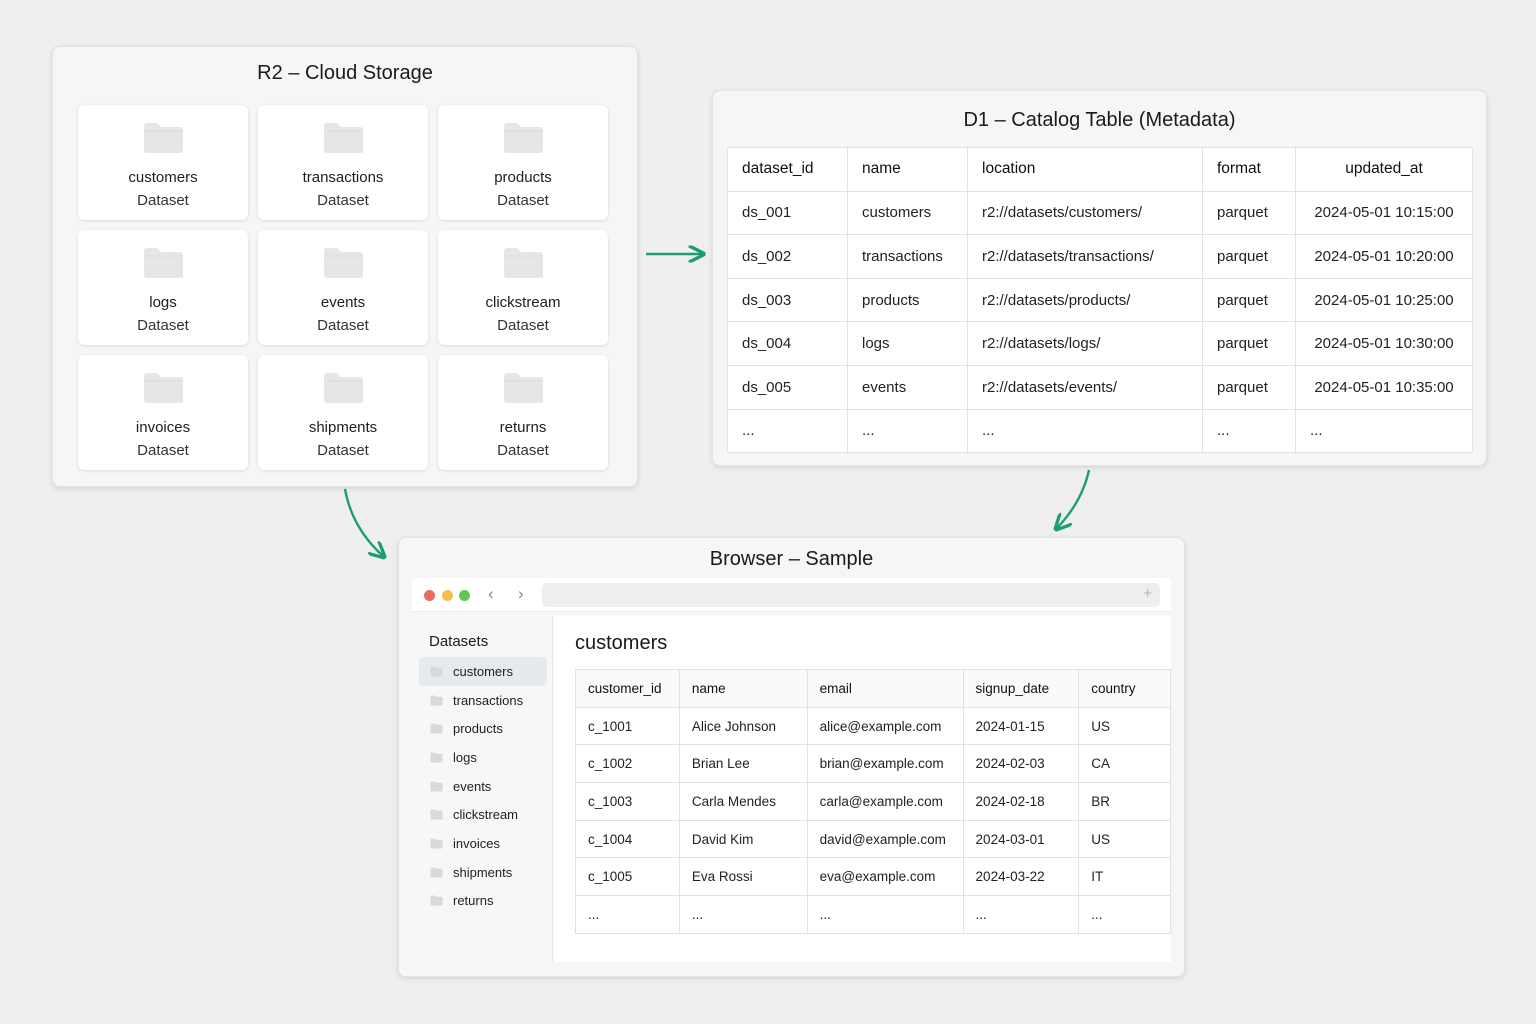 This screenshot has width=1536, height=1024. I want to click on dataset-tile-invoices: invoices Dataset, so click(163, 412).